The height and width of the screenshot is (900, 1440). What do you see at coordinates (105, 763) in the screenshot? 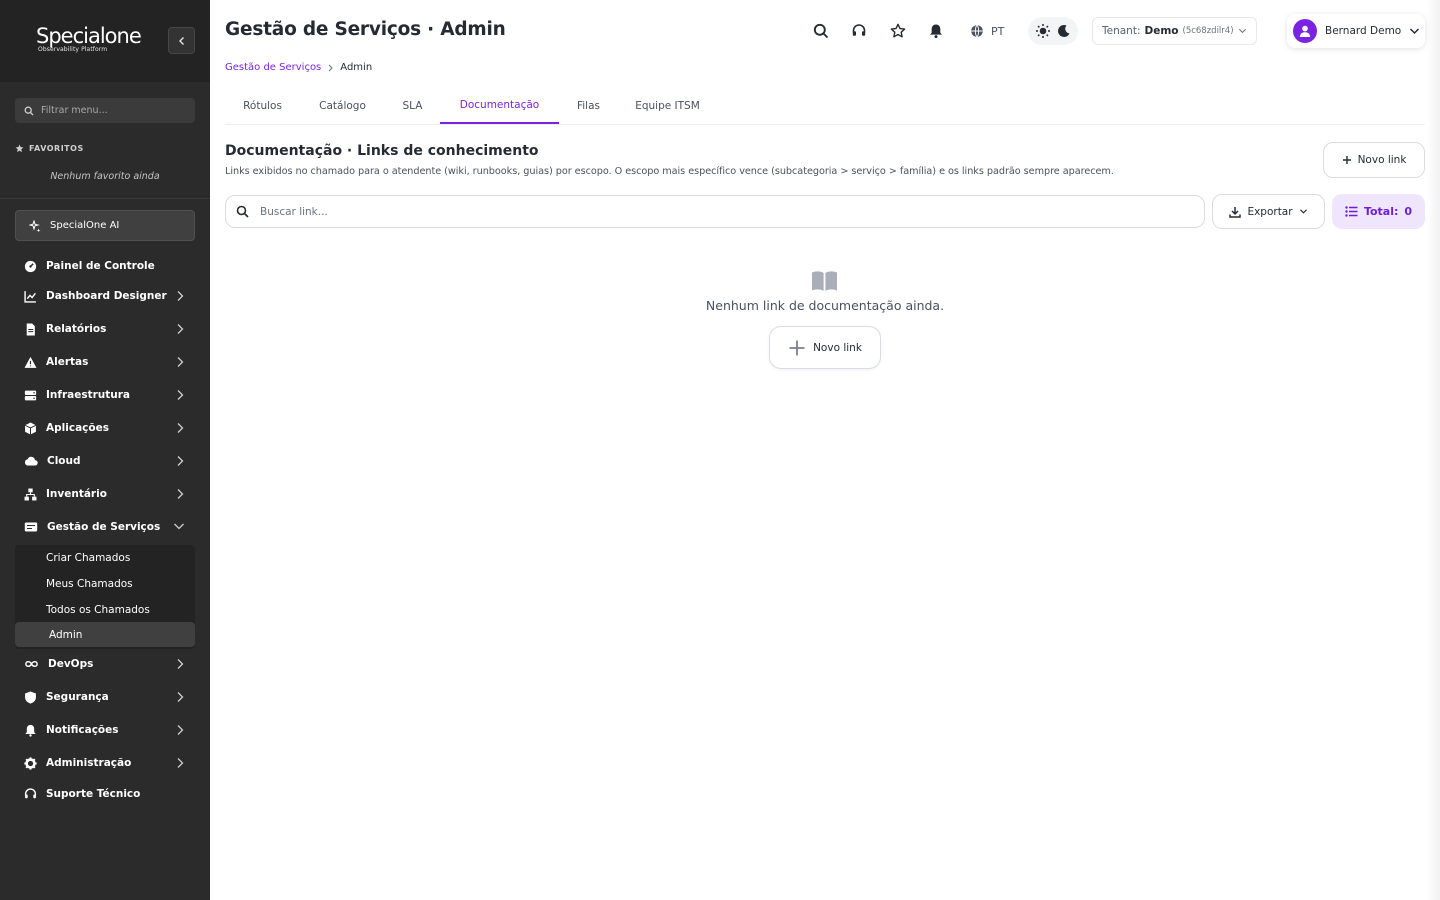
I see `sidebar-item-administracao: Administração` at bounding box center [105, 763].